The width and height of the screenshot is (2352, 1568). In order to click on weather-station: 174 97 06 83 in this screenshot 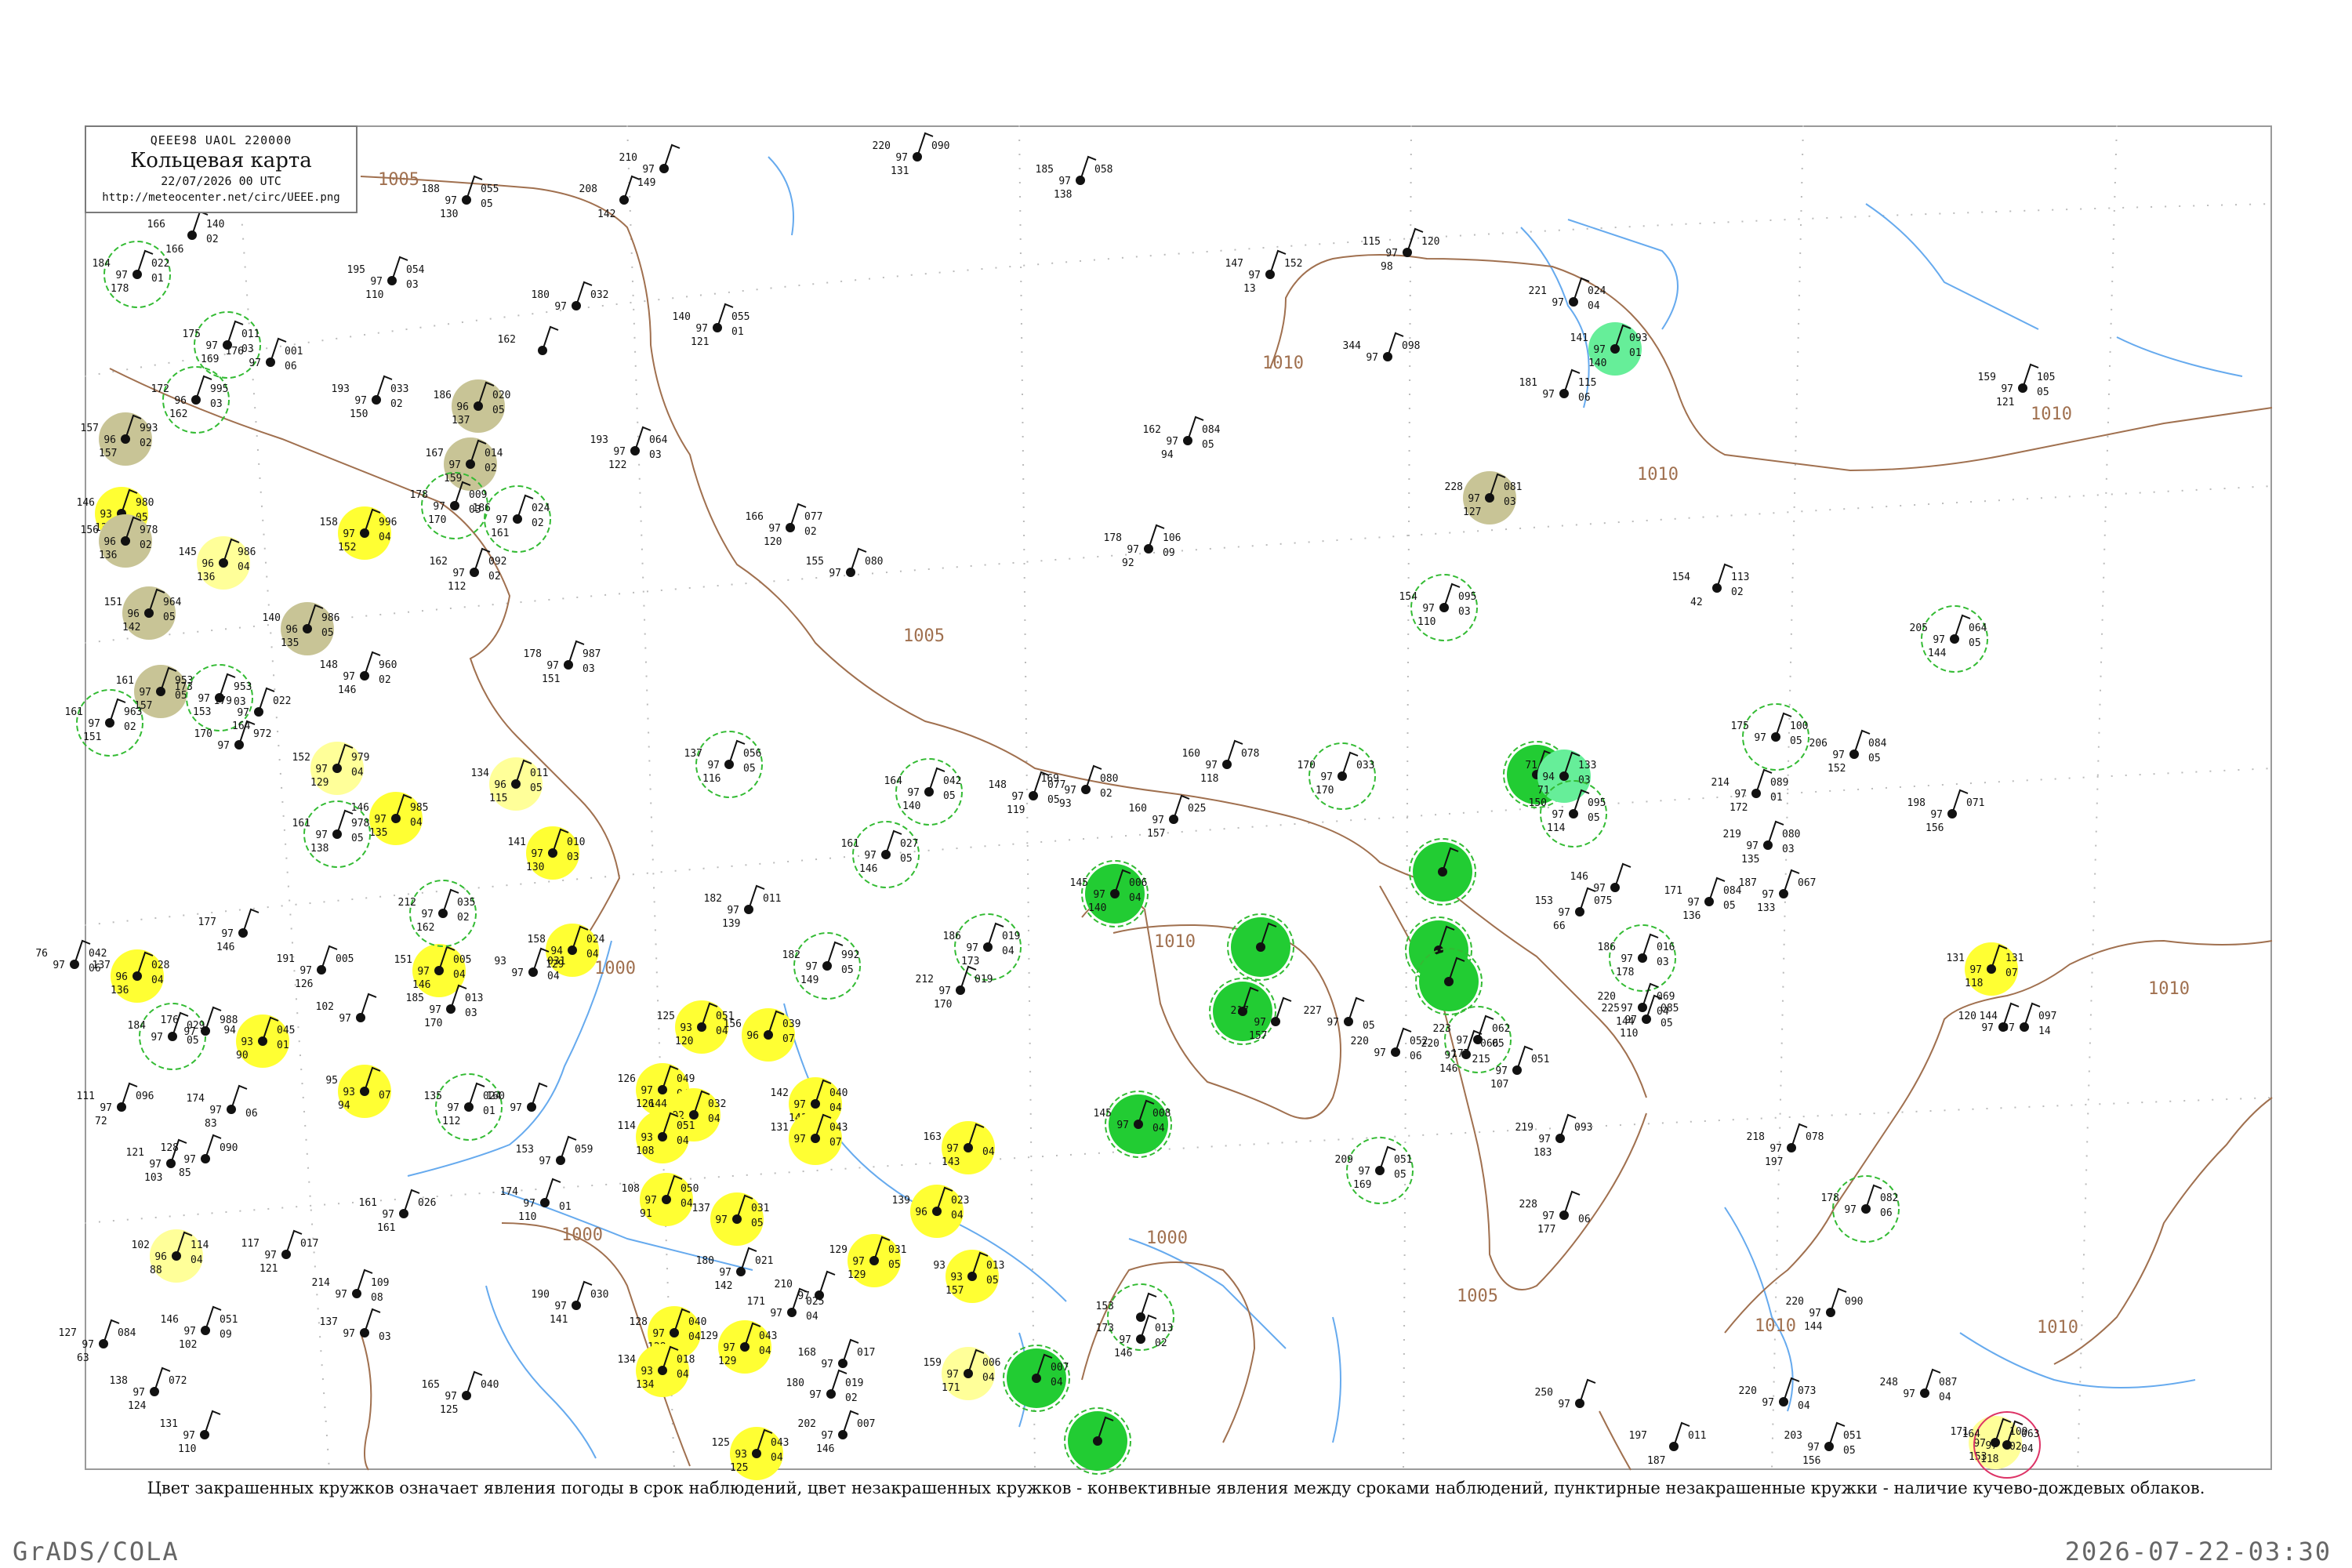, I will do `click(222, 1107)`.